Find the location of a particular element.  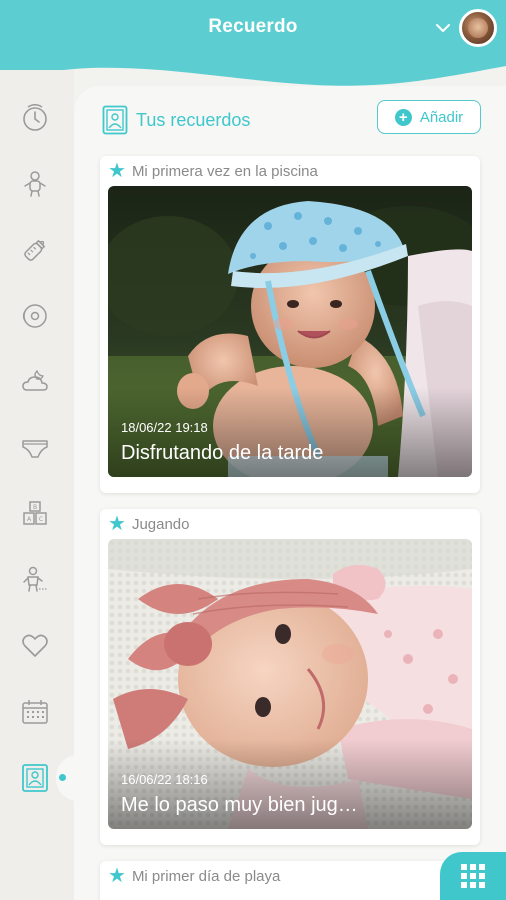

clock-icon is located at coordinates (35, 117).